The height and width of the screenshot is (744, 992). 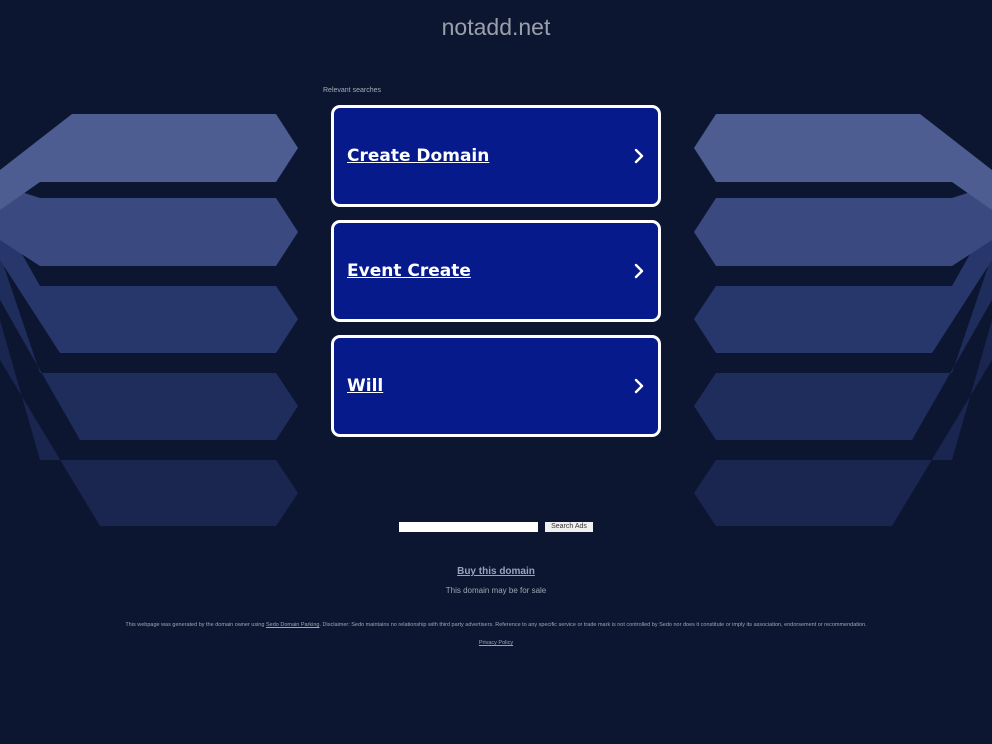 I want to click on privacy-policy-link: Privacy Policy, so click(x=496, y=643).